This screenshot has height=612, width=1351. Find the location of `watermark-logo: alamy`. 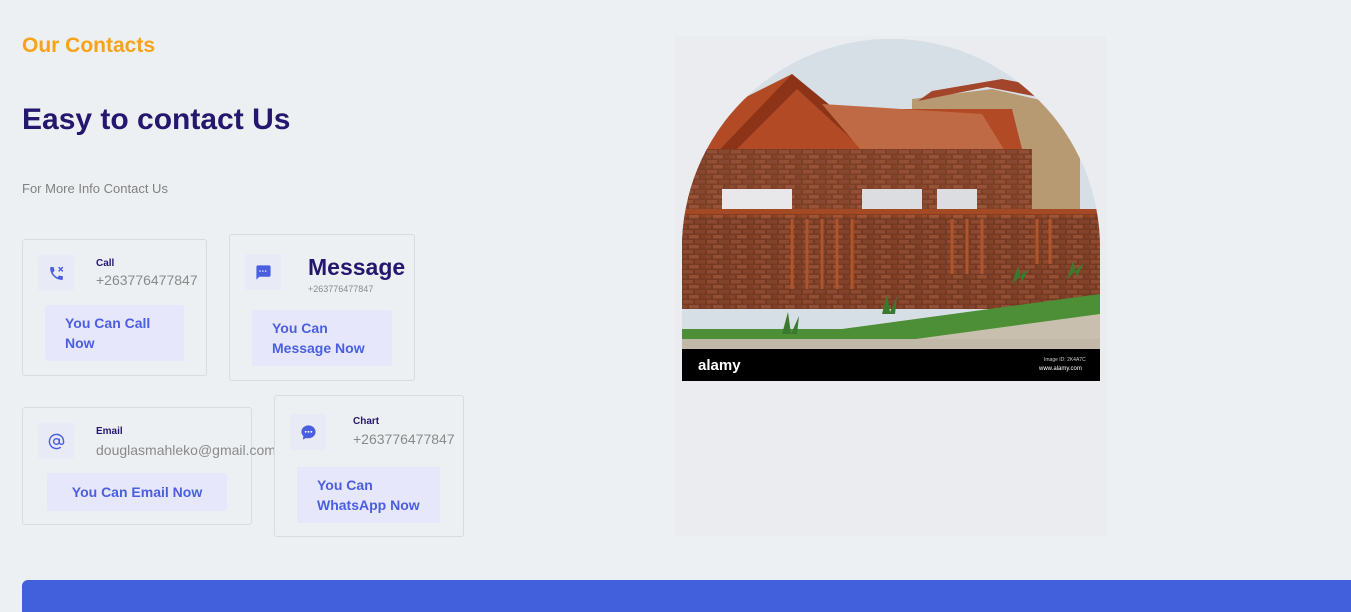

watermark-logo: alamy is located at coordinates (719, 365).